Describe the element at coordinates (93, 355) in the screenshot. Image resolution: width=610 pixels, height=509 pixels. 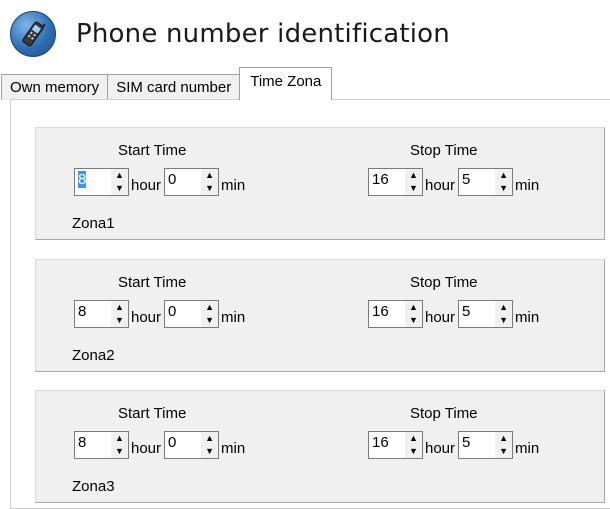
I see `zone-name-label: Zona2` at that location.